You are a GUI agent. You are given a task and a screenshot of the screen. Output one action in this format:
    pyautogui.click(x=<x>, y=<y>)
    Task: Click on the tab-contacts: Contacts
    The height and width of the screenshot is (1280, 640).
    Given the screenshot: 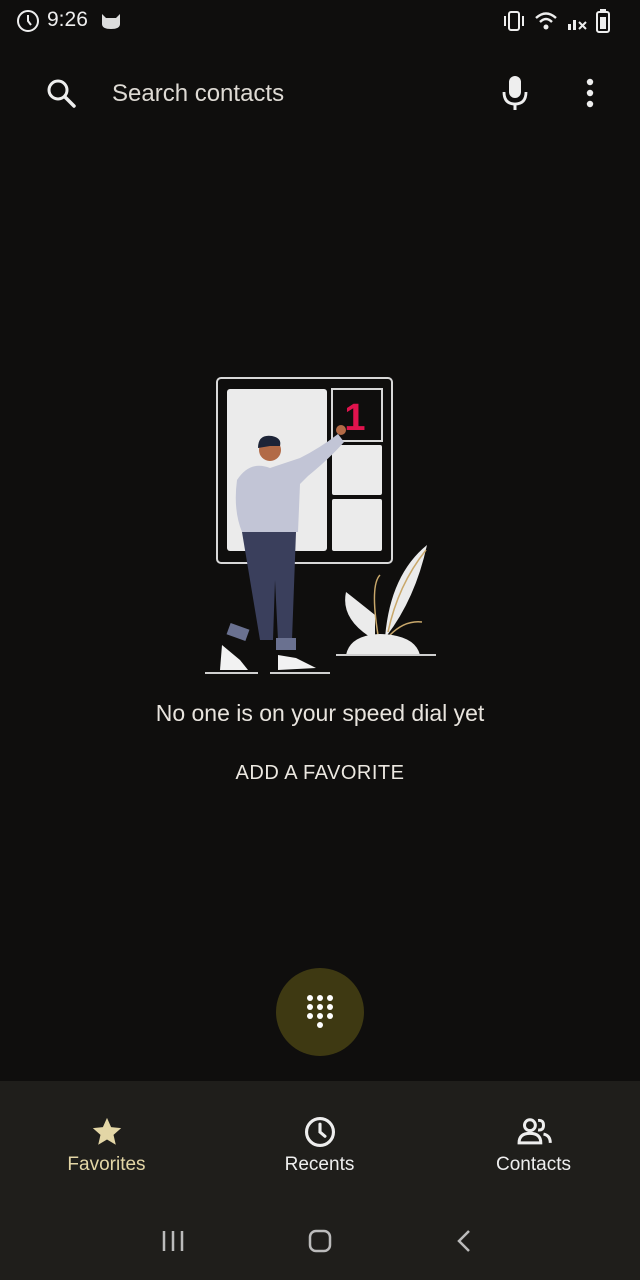 What is the action you would take?
    pyautogui.click(x=533, y=1141)
    